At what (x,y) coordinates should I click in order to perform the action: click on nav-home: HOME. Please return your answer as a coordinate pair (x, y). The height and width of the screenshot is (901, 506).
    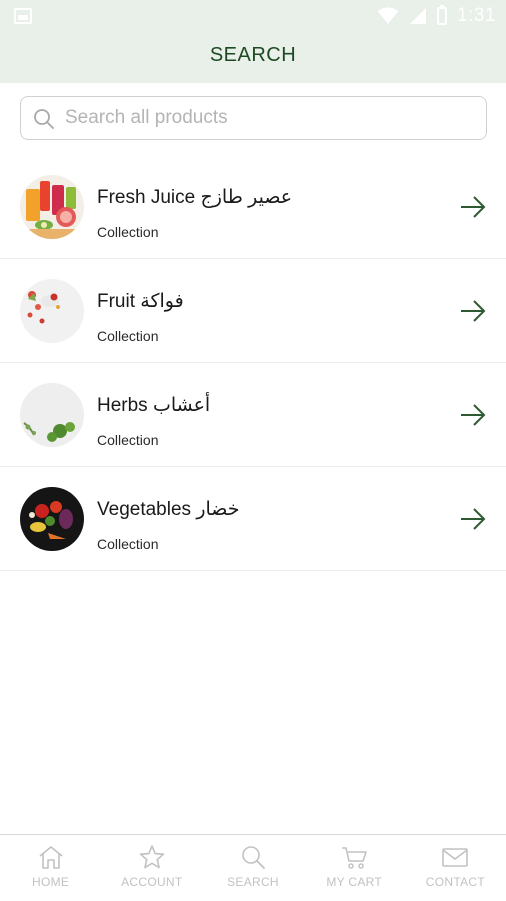
    Looking at the image, I should click on (50, 868).